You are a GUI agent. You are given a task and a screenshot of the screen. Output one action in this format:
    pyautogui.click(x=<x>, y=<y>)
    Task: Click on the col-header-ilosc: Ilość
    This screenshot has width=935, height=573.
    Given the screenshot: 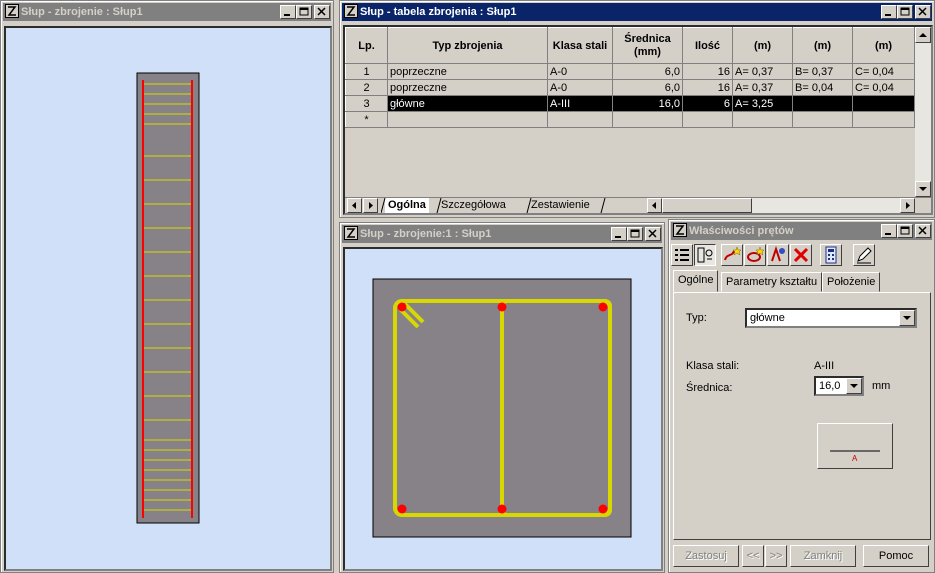 What is the action you would take?
    pyautogui.click(x=707, y=45)
    